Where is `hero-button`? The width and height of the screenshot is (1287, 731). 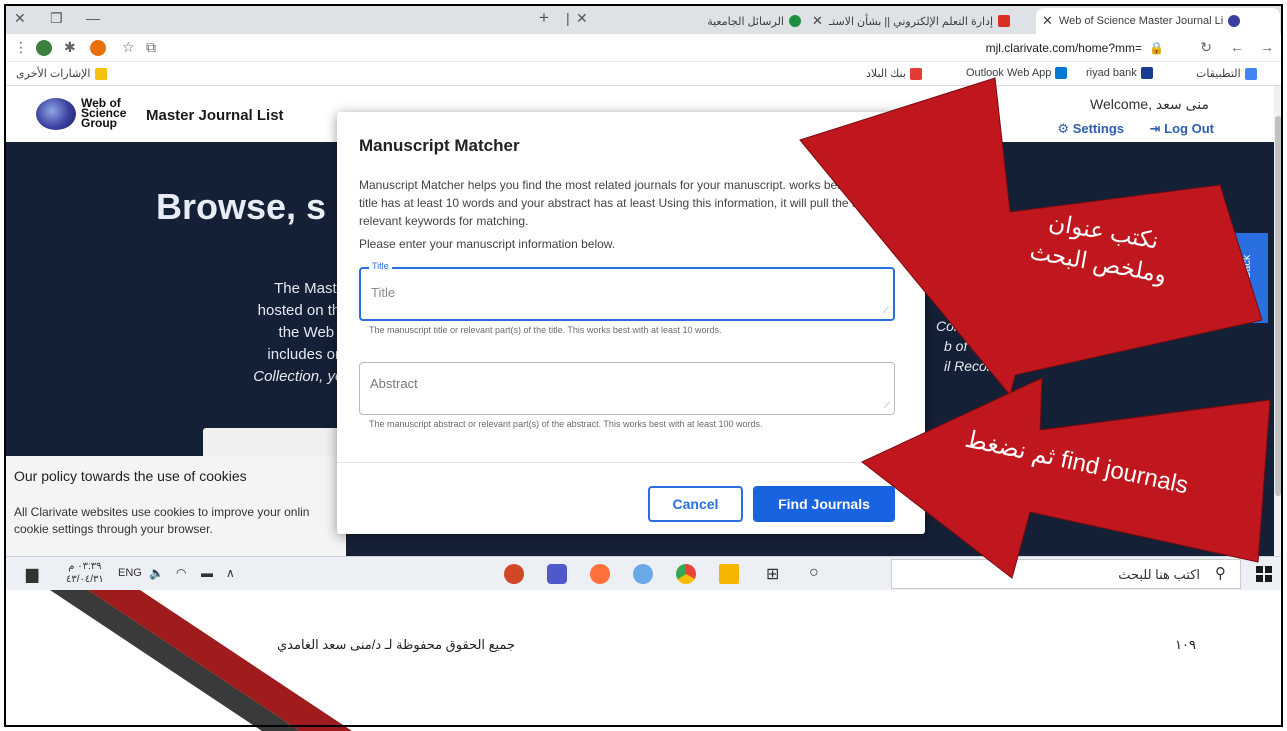 hero-button is located at coordinates (278, 443).